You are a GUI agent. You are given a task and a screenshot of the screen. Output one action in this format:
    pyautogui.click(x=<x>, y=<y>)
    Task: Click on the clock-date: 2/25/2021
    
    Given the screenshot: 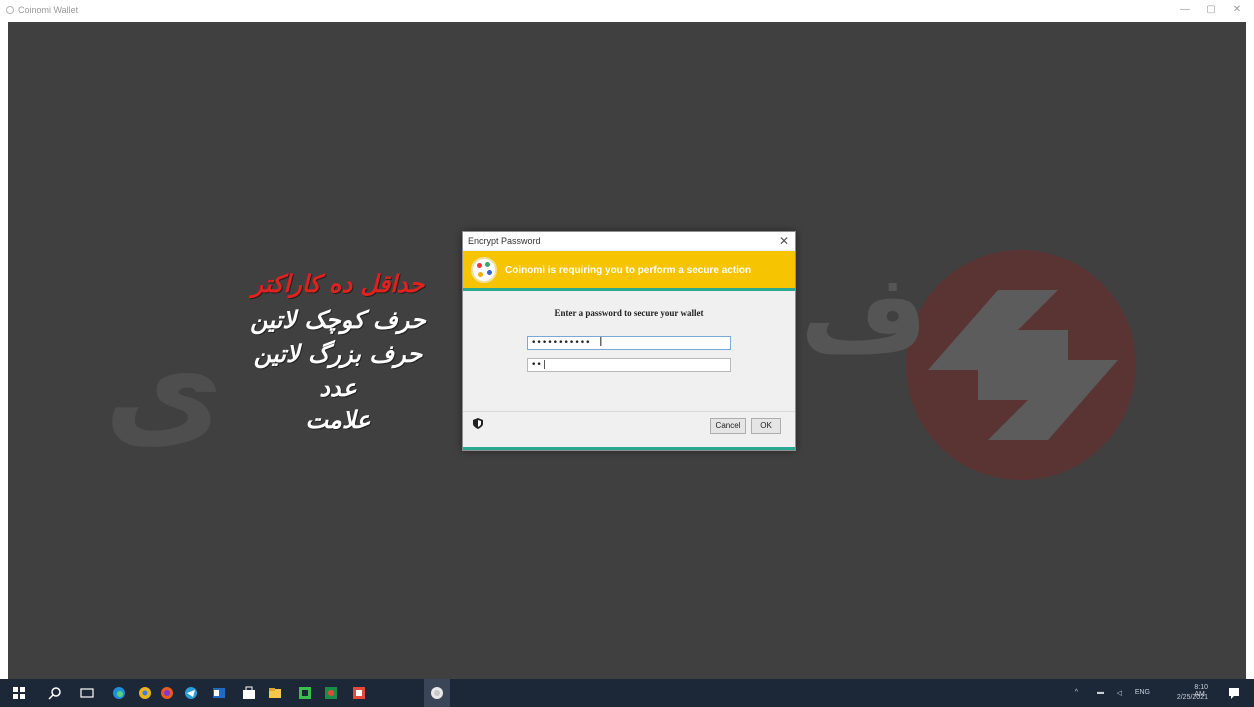 What is the action you would take?
    pyautogui.click(x=1192, y=697)
    